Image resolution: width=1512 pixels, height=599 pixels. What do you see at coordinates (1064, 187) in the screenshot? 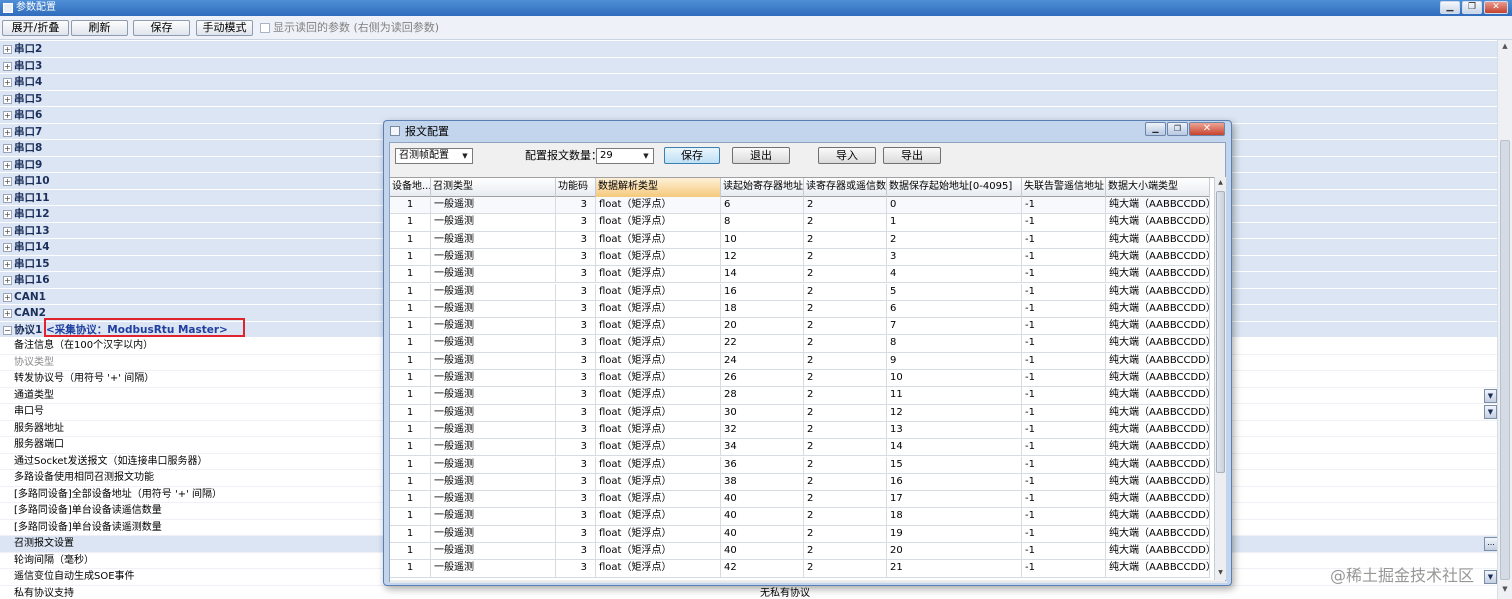
I see `column-header: 失联告警遥信地址` at bounding box center [1064, 187].